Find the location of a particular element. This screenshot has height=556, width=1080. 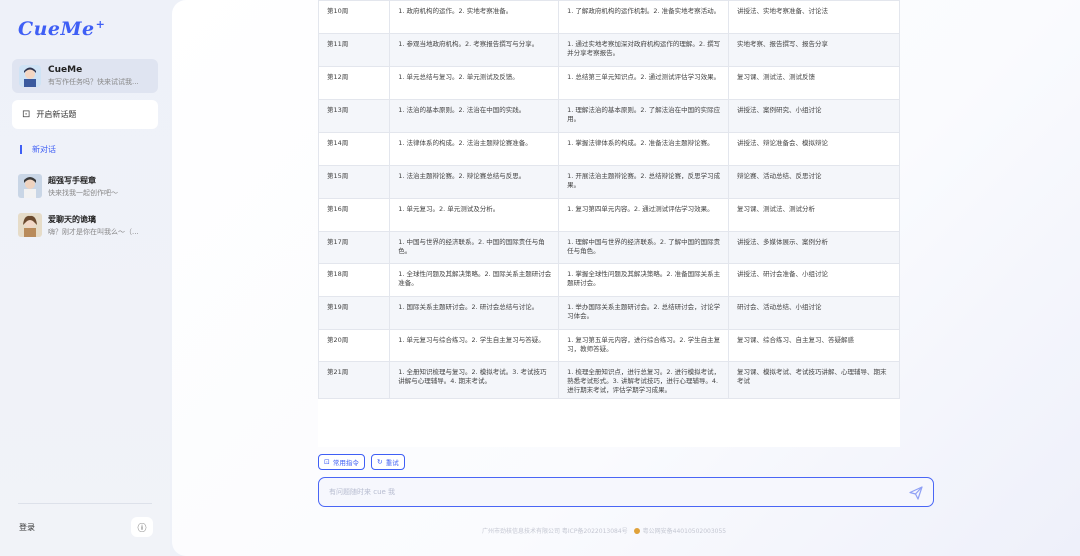

table-cell: 1. 复习第五单元内容，进行综合练习。2. 学生自主复习，教师答疑。 is located at coordinates (644, 345).